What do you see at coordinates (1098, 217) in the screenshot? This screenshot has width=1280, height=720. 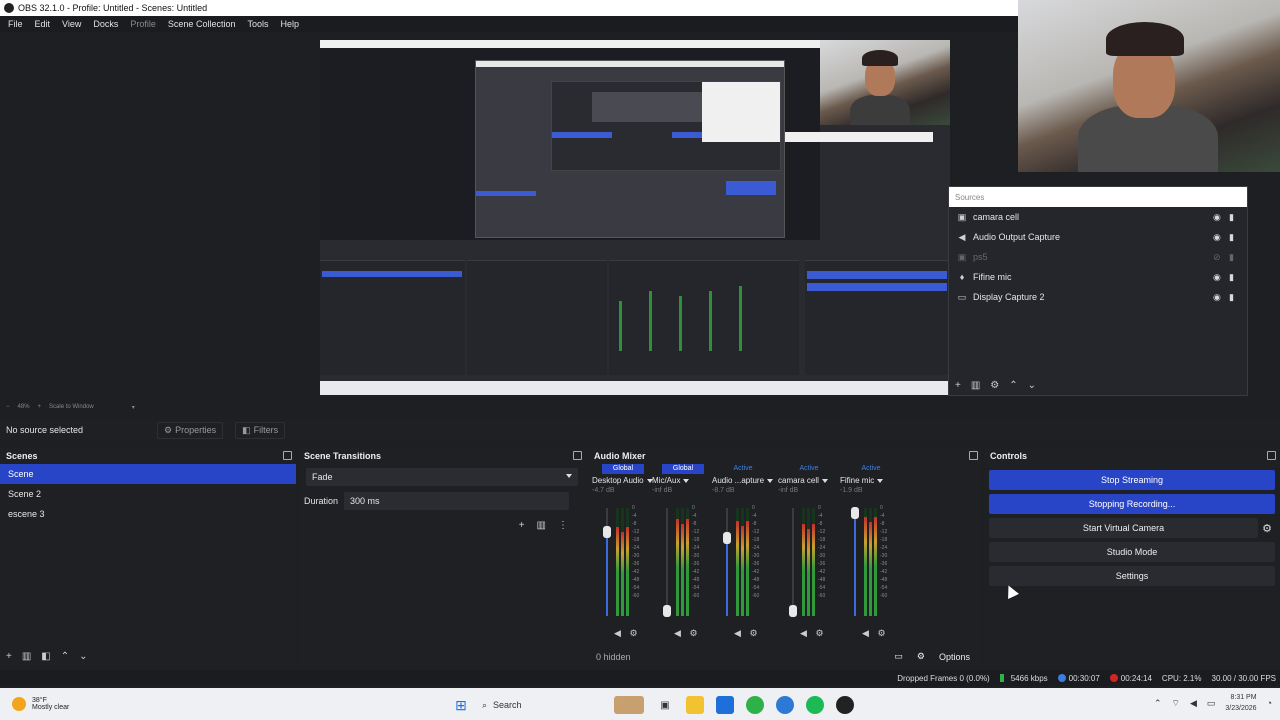 I see `source-item-camara-cell: ▣ camara cell ◉ ▮` at bounding box center [1098, 217].